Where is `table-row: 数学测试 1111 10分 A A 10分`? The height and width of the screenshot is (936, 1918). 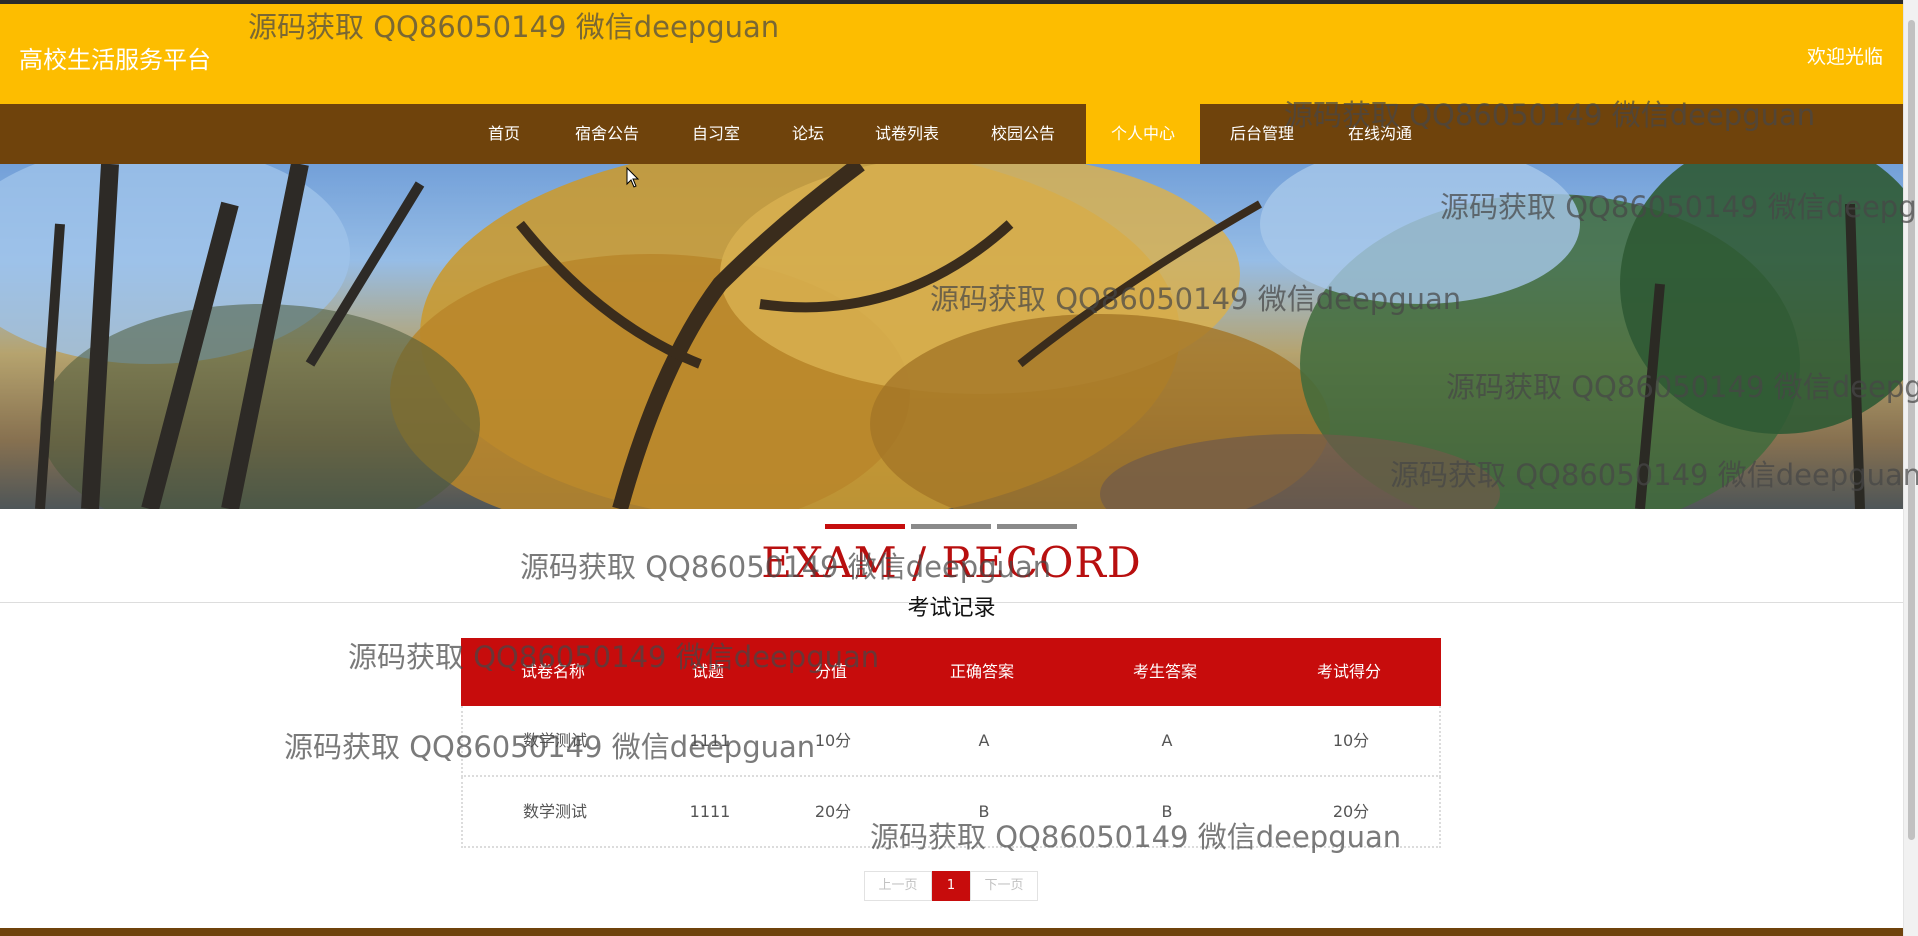
table-row: 数学测试 1111 10分 A A 10分 is located at coordinates (951, 741).